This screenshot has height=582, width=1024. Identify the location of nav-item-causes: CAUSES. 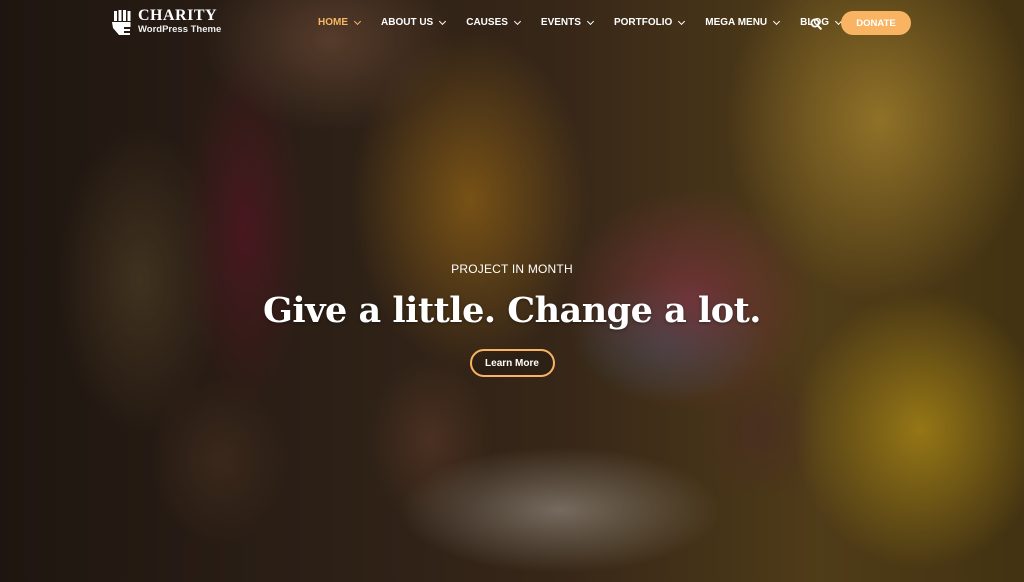
(493, 22).